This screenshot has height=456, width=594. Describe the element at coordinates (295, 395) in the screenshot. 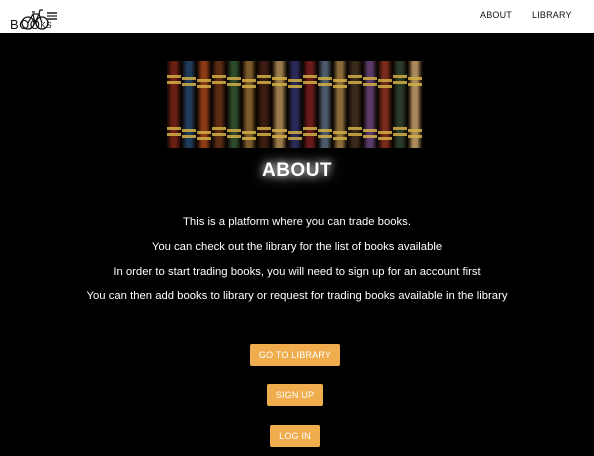

I see `sign-up-button: SIGN UP` at that location.